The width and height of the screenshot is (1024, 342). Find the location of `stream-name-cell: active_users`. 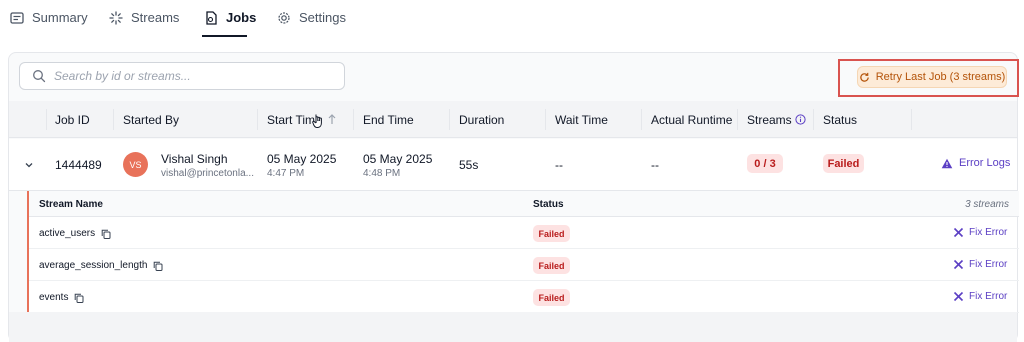

stream-name-cell: active_users is located at coordinates (75, 233).